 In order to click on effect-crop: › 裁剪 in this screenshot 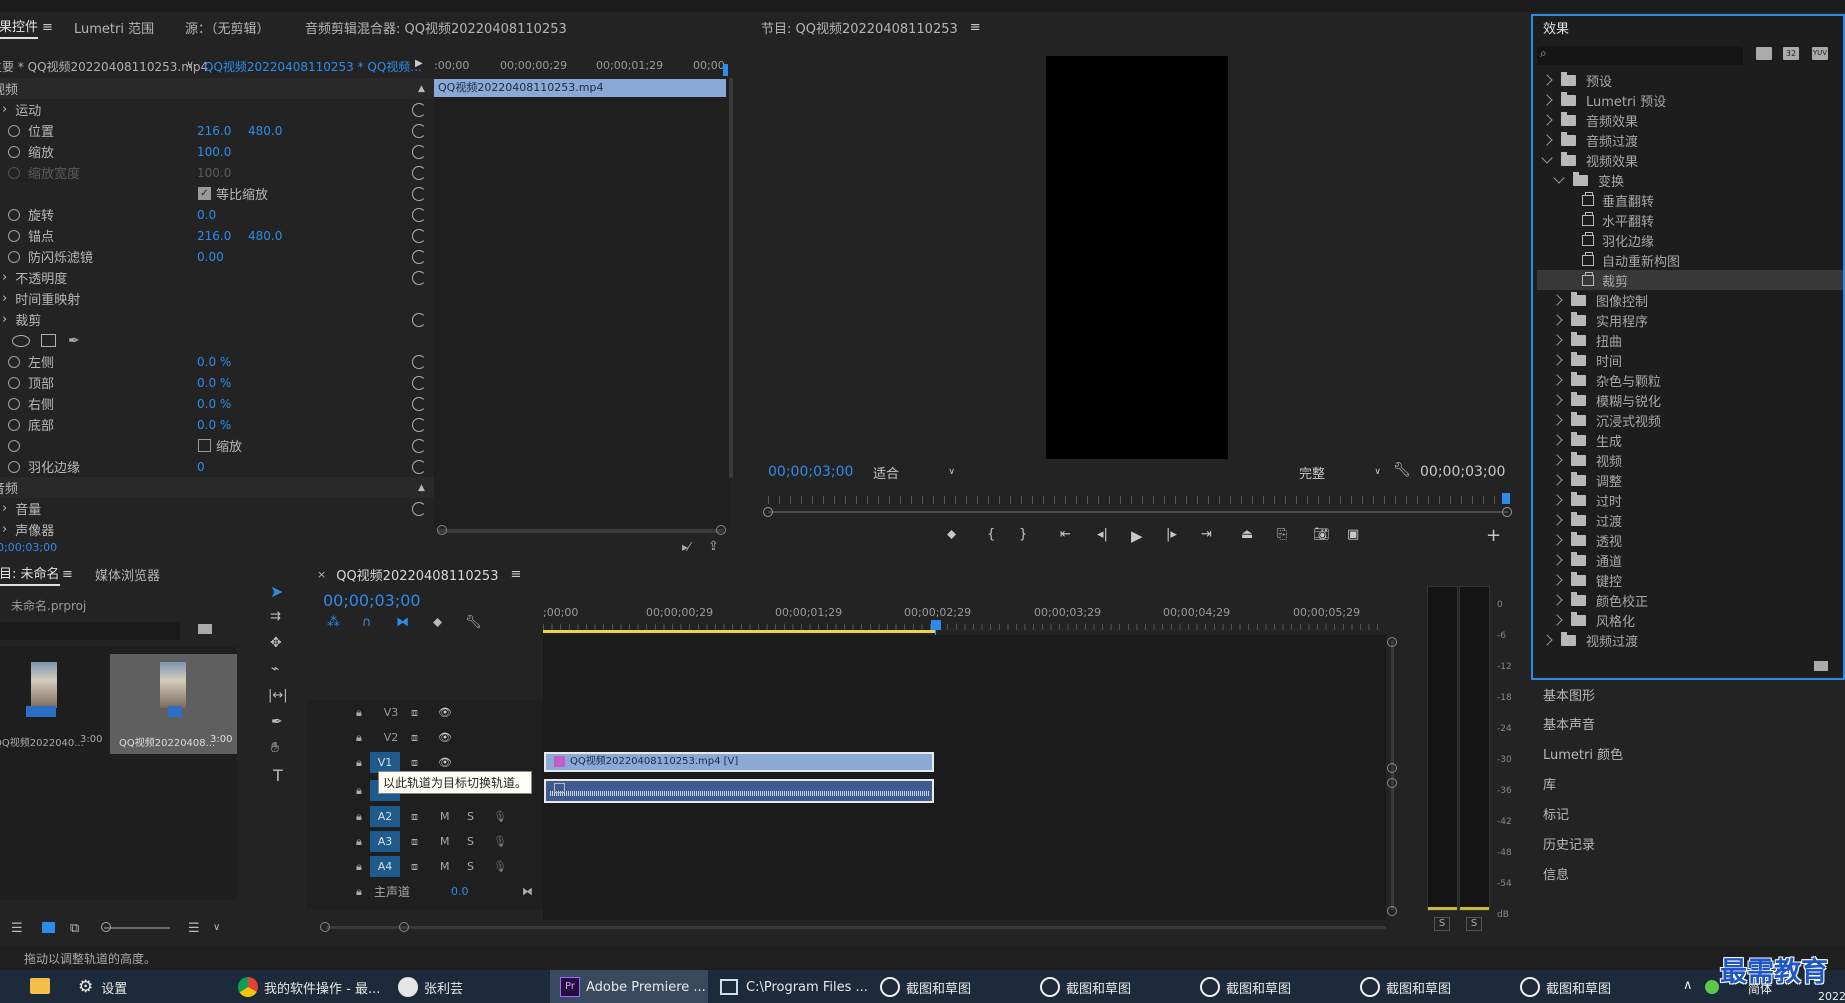, I will do `click(217, 319)`.